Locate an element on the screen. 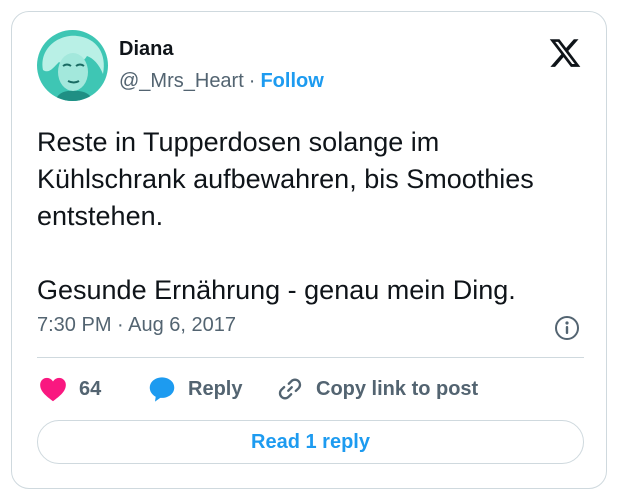  speech-bubble-icon is located at coordinates (162, 389).